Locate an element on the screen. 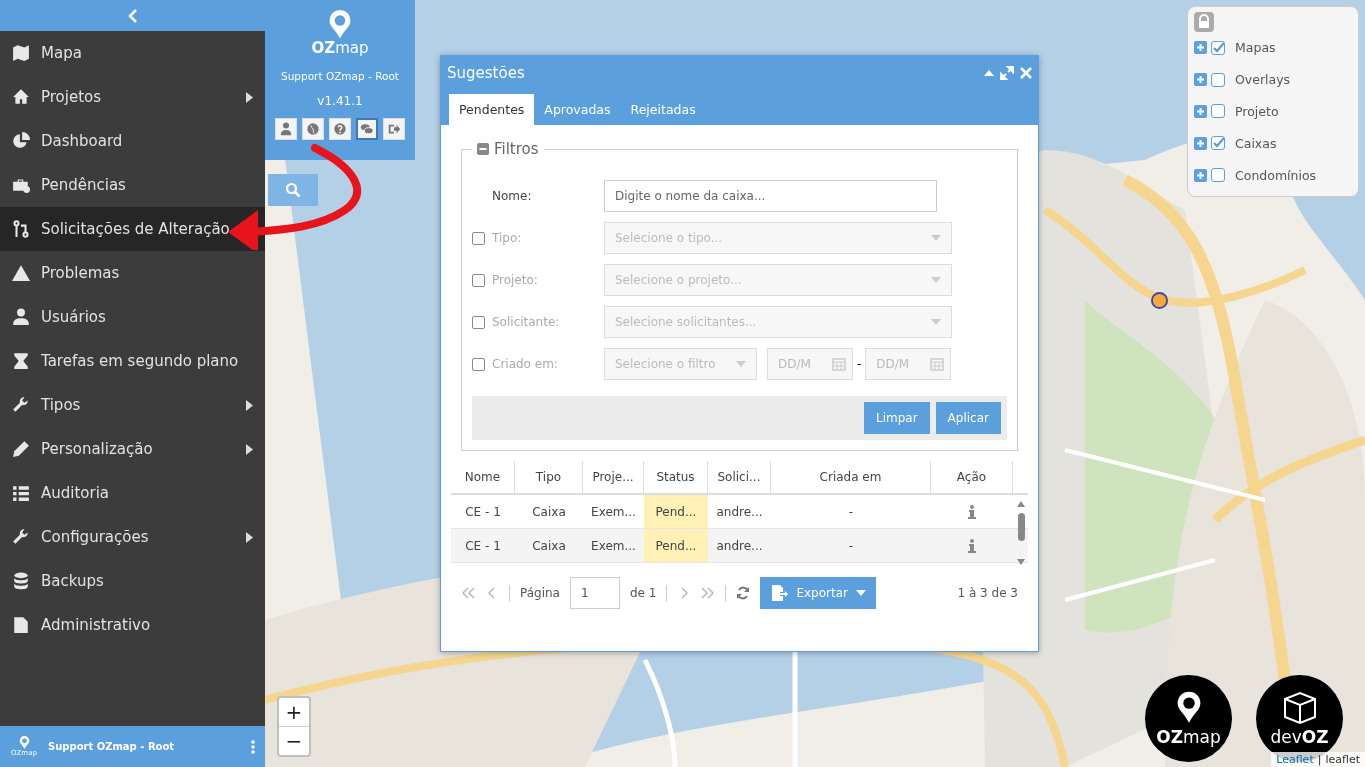 This screenshot has height=767, width=1365. close-icon is located at coordinates (1026, 72).